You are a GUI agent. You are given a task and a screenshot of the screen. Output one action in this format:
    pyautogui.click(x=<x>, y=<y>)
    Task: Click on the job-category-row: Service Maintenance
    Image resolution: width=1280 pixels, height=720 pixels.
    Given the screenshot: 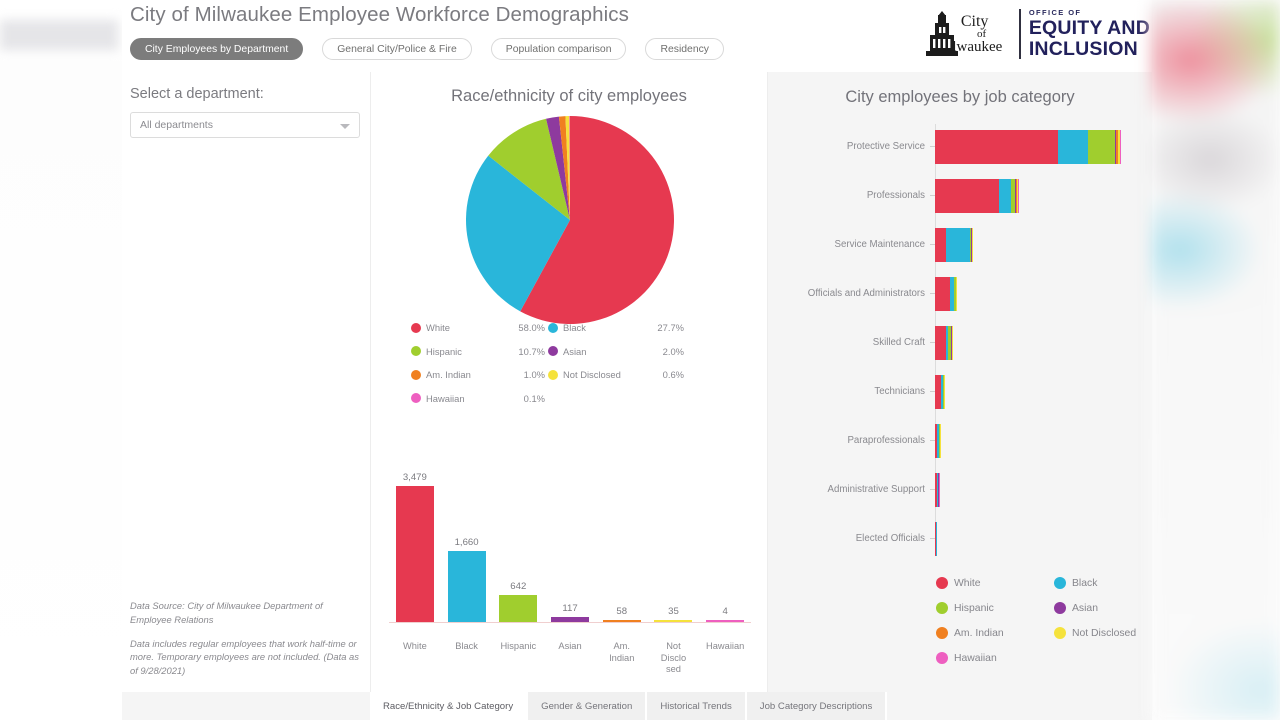 What is the action you would take?
    pyautogui.click(x=960, y=244)
    